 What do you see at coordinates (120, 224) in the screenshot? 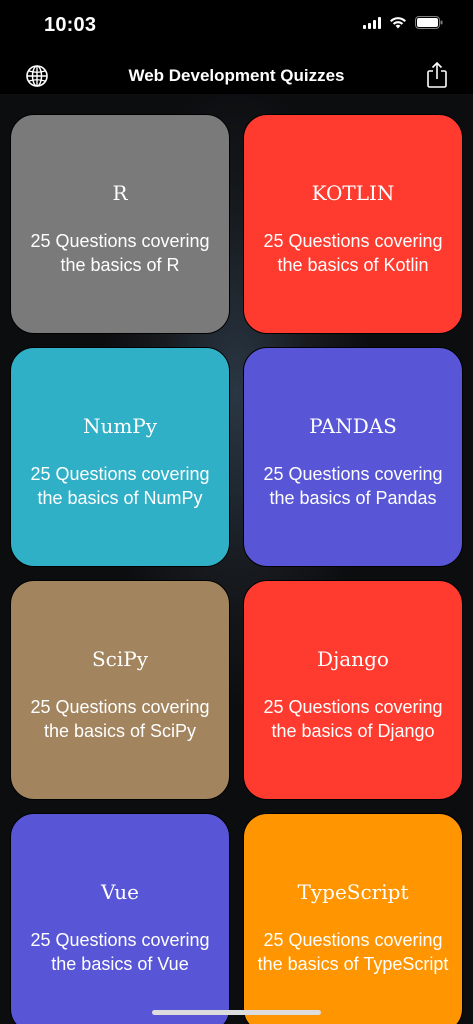
I see `quiz-card-r: R 25 Questions covering the basics of R` at bounding box center [120, 224].